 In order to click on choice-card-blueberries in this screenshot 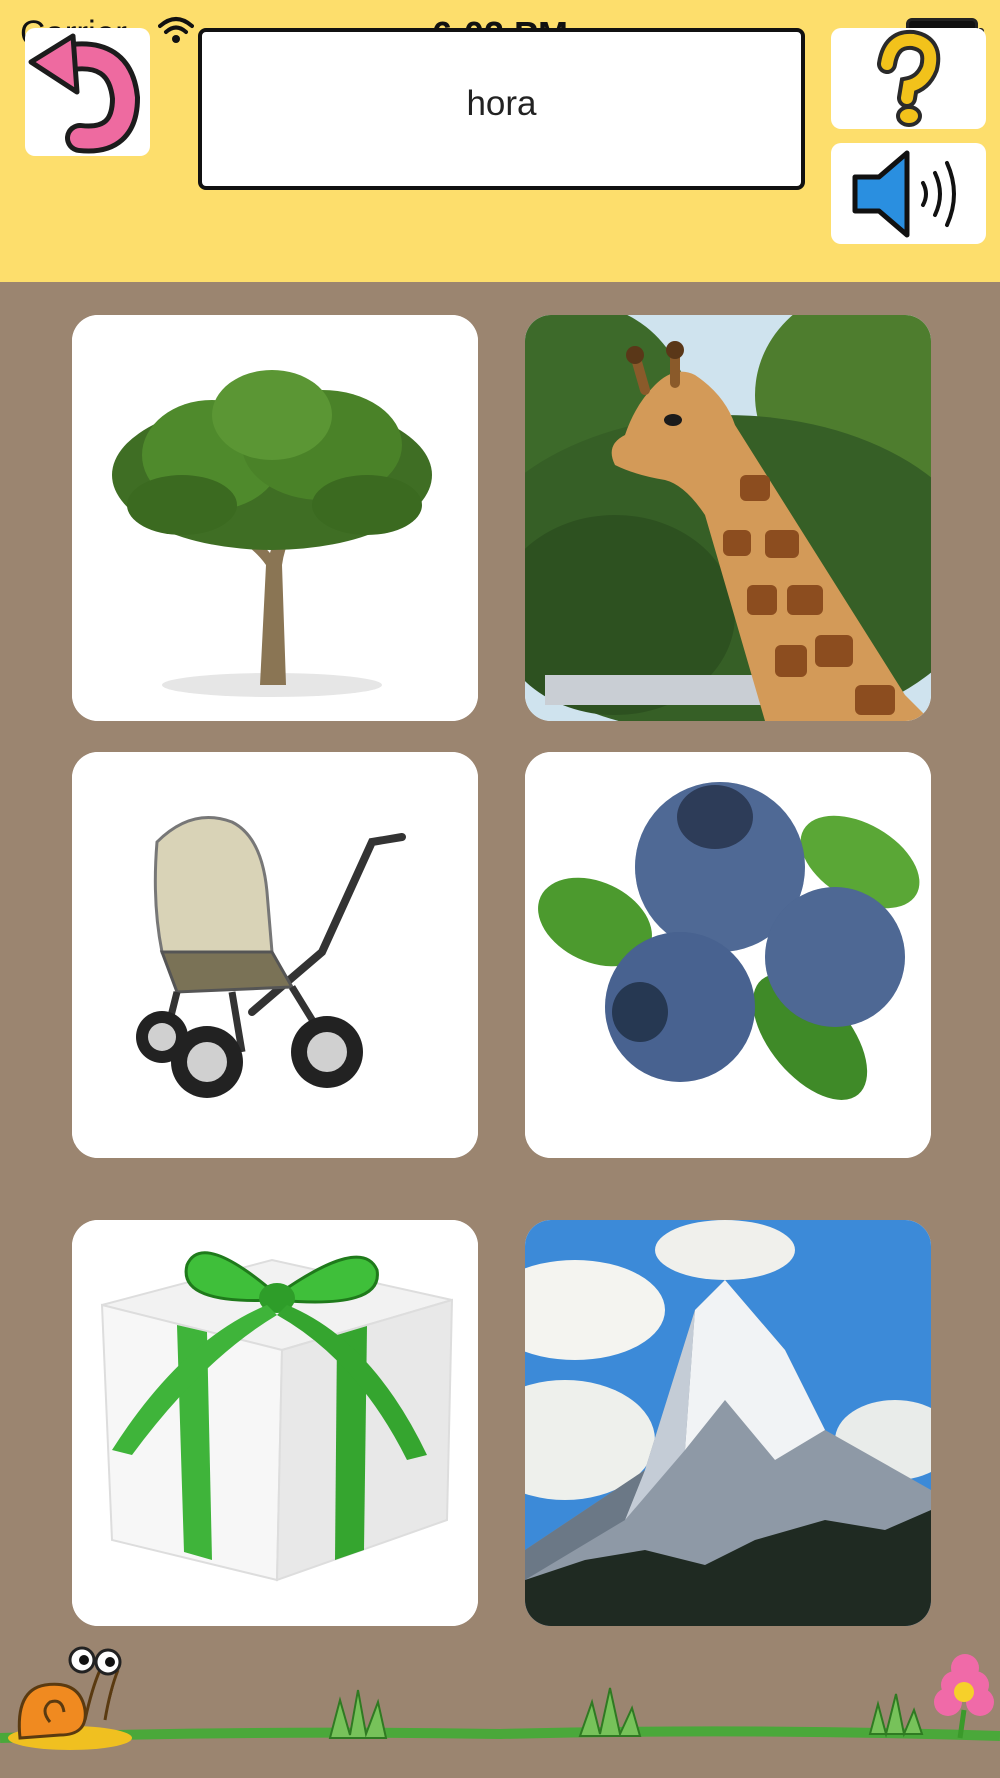, I will do `click(728, 955)`.